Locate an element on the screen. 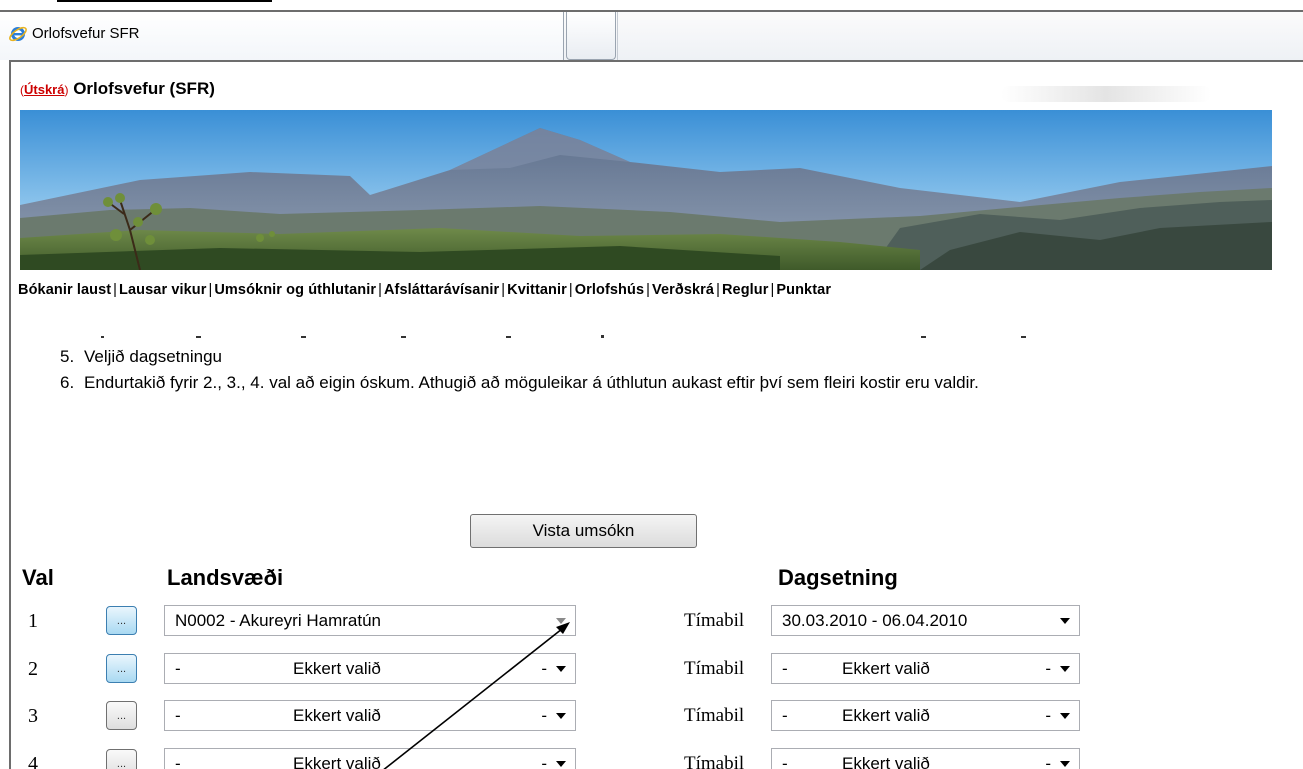  nav-reglur: Reglur is located at coordinates (745, 290).